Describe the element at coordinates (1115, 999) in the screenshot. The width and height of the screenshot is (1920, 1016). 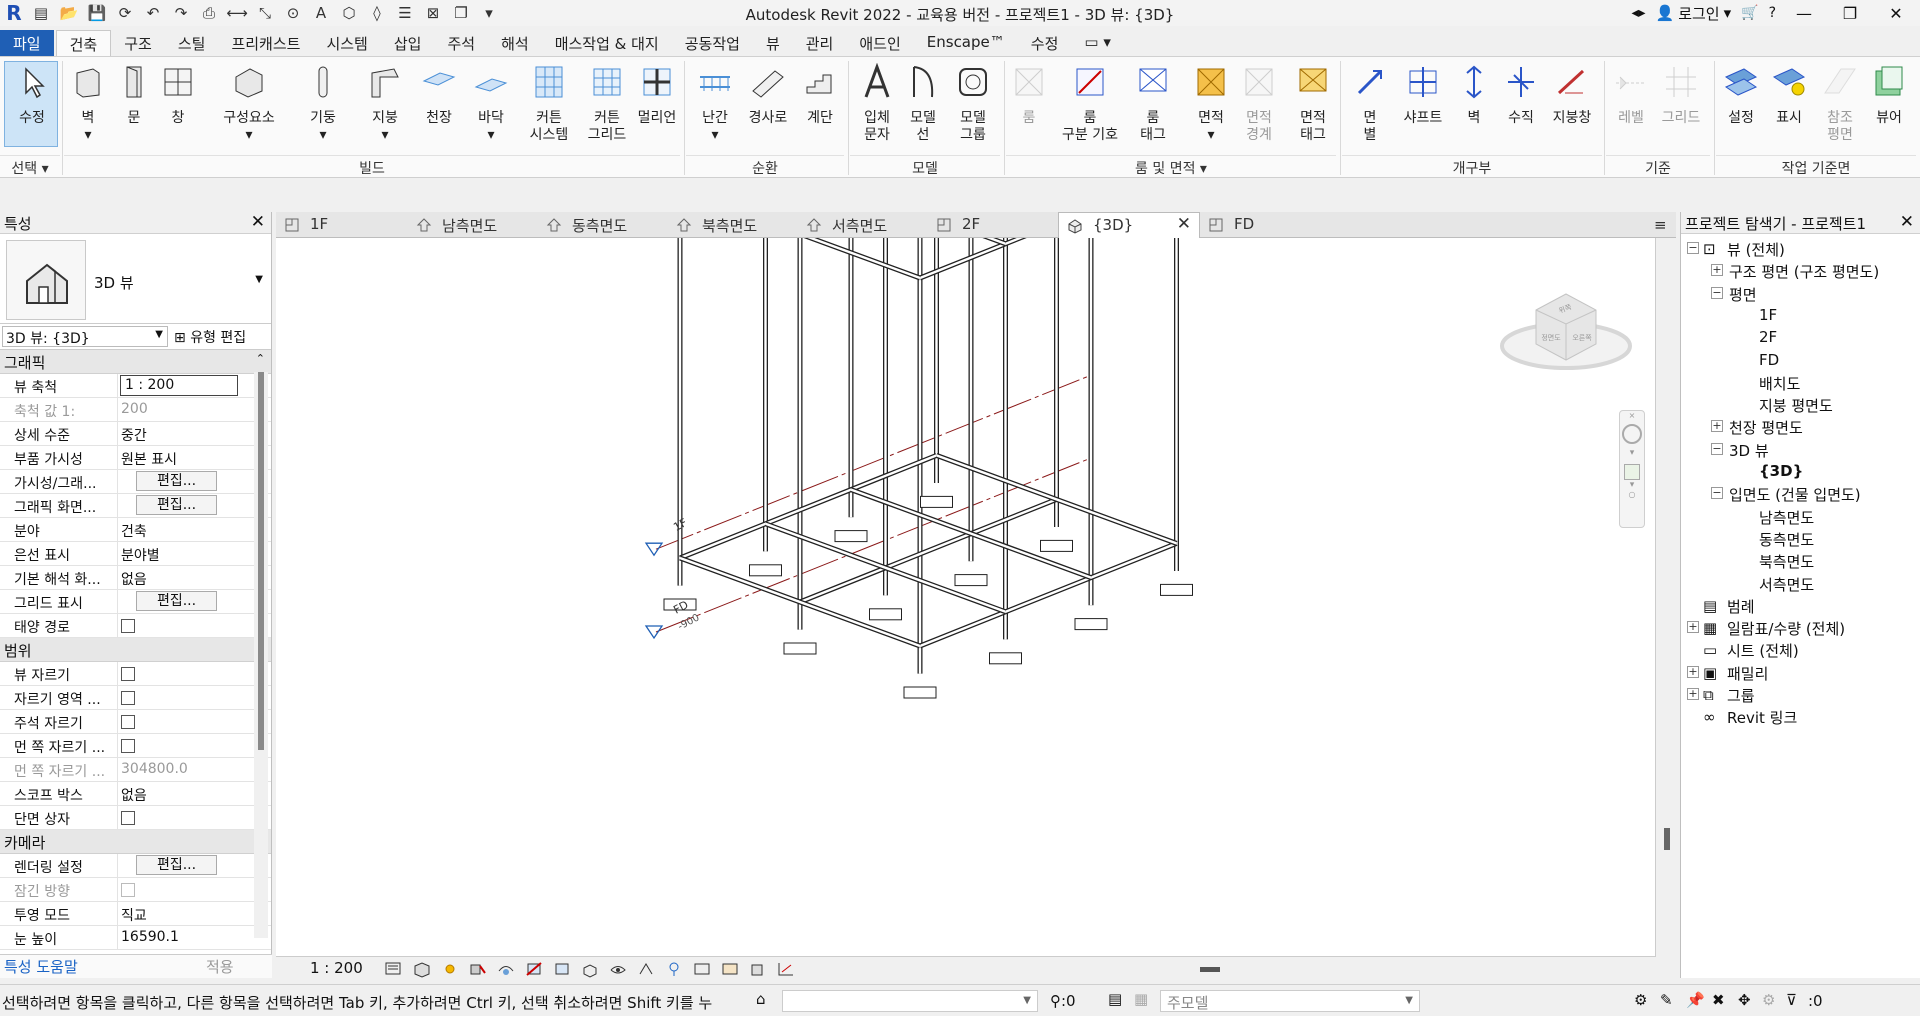
I see `design-options-icon: ▤` at that location.